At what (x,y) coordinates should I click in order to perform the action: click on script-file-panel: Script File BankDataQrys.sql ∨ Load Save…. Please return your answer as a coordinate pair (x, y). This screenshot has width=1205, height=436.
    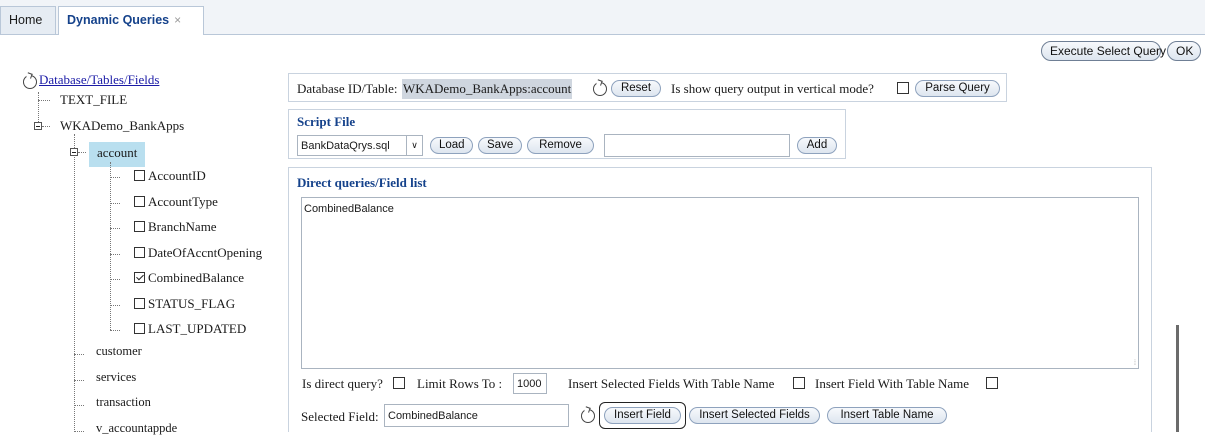
    Looking at the image, I should click on (567, 134).